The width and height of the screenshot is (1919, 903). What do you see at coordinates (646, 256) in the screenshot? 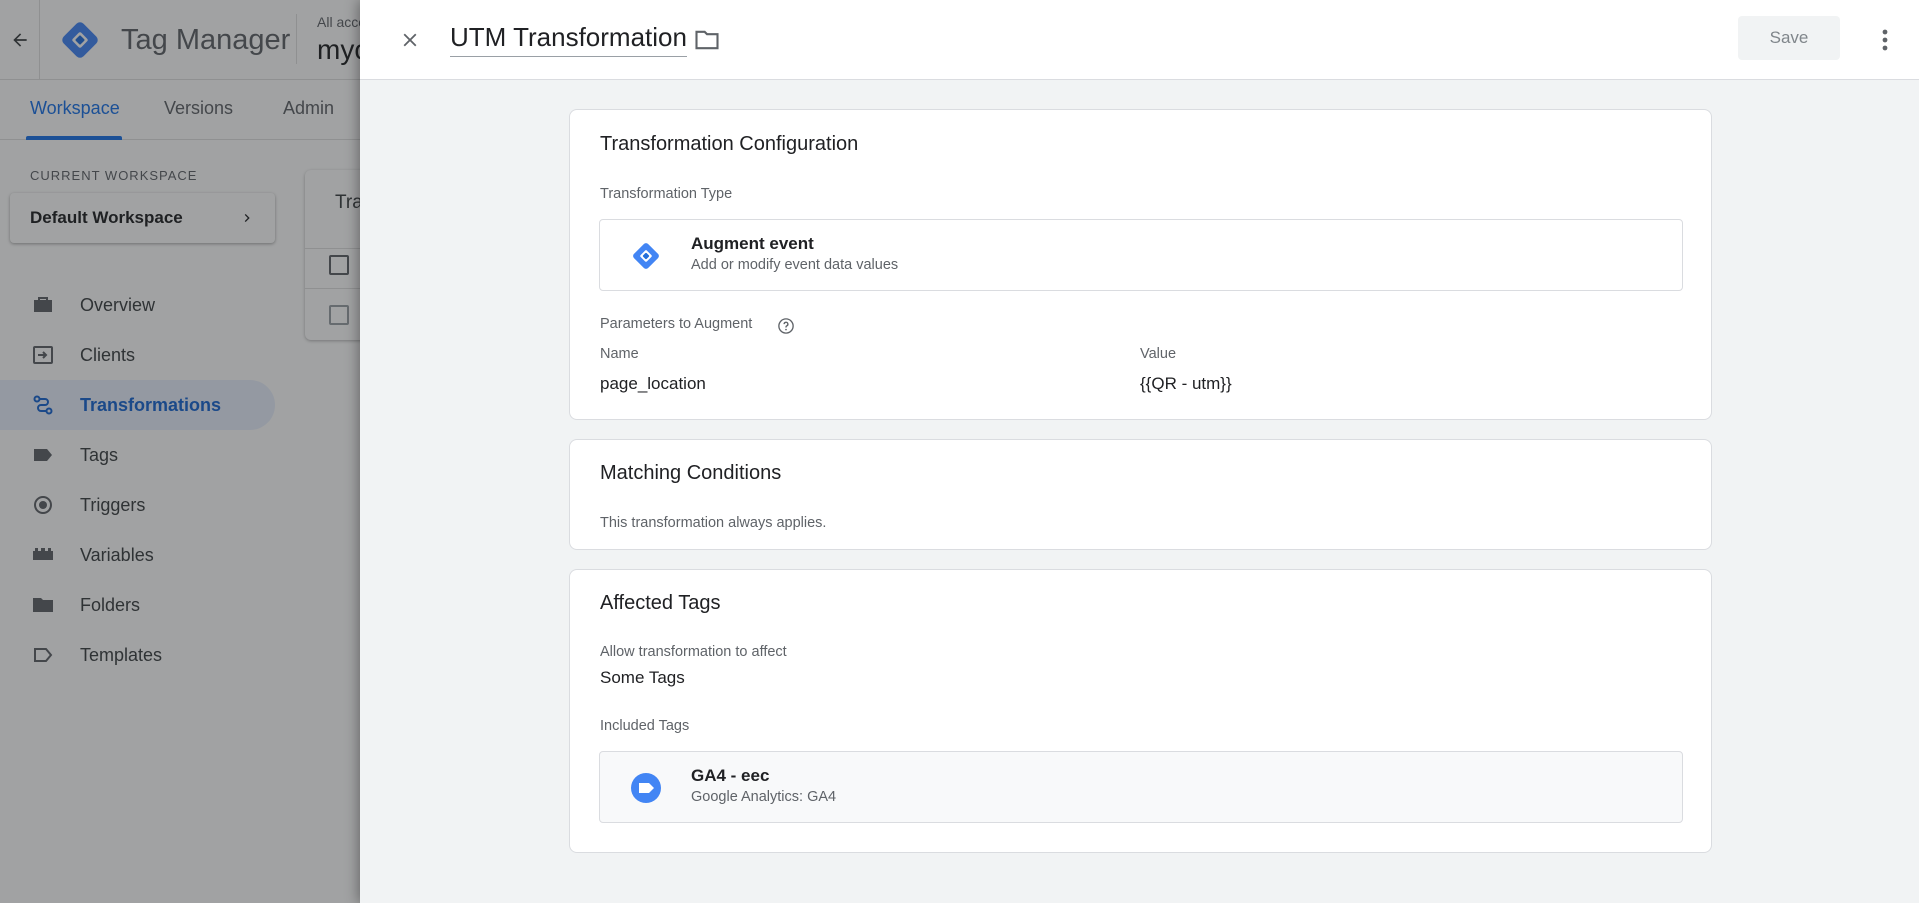
I see `augment-event-icon` at bounding box center [646, 256].